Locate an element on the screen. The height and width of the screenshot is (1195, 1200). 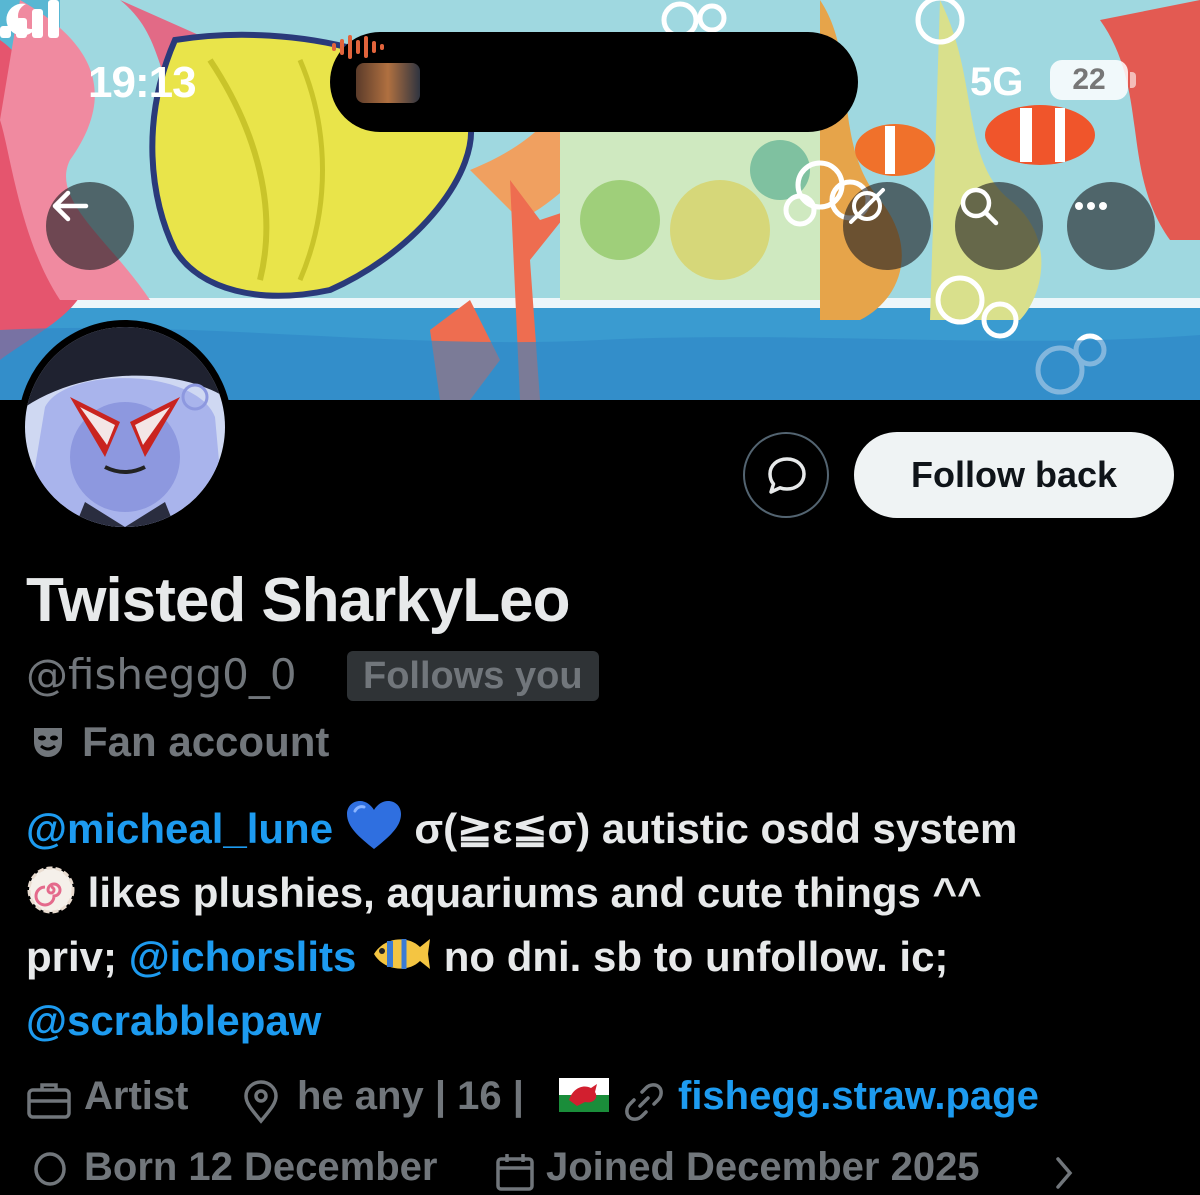
display-name: Twisted SharkyLeo is located at coordinates (298, 600).